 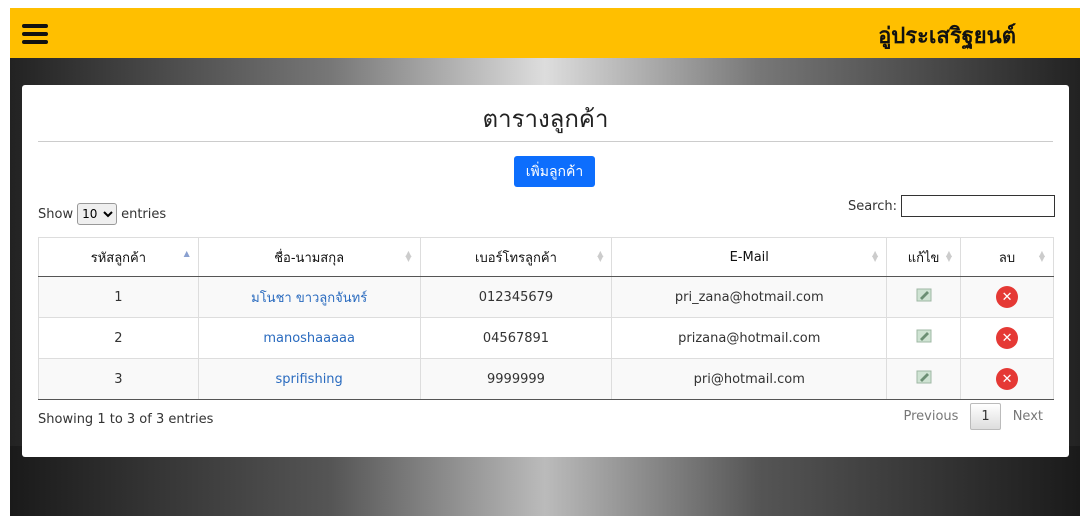 What do you see at coordinates (545, 119) in the screenshot?
I see `page-title: ตารางลูกค้า` at bounding box center [545, 119].